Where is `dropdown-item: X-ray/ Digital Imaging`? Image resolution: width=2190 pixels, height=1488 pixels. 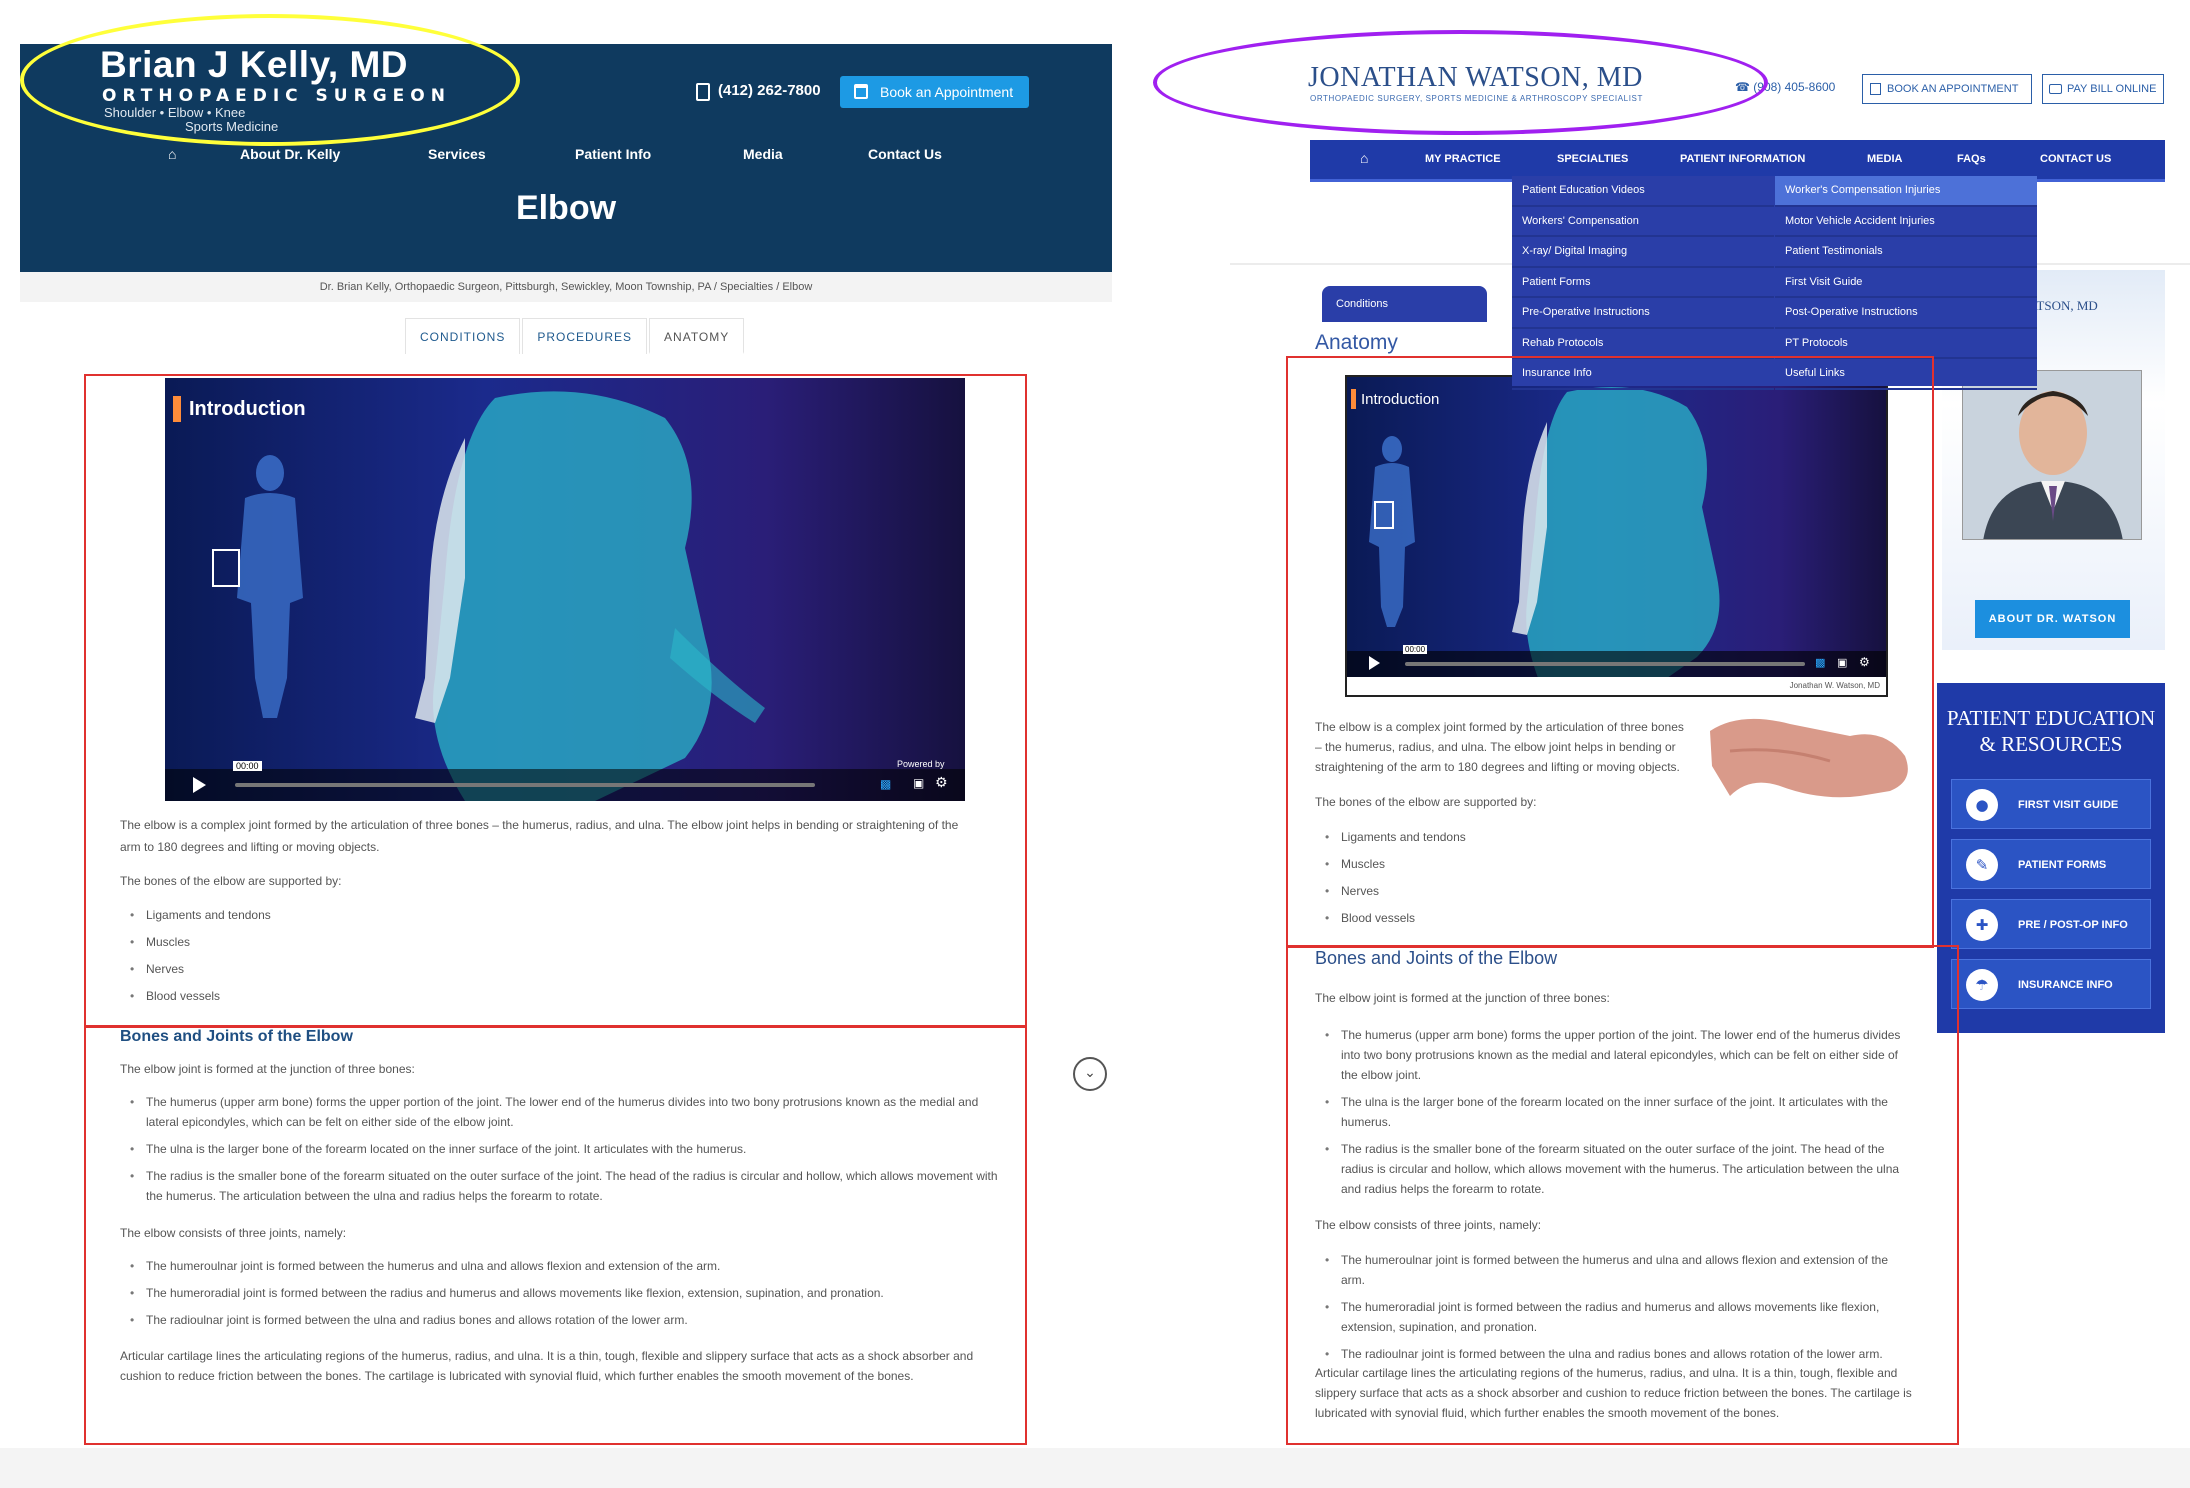
dropdown-item: X-ray/ Digital Imaging is located at coordinates (1643, 252).